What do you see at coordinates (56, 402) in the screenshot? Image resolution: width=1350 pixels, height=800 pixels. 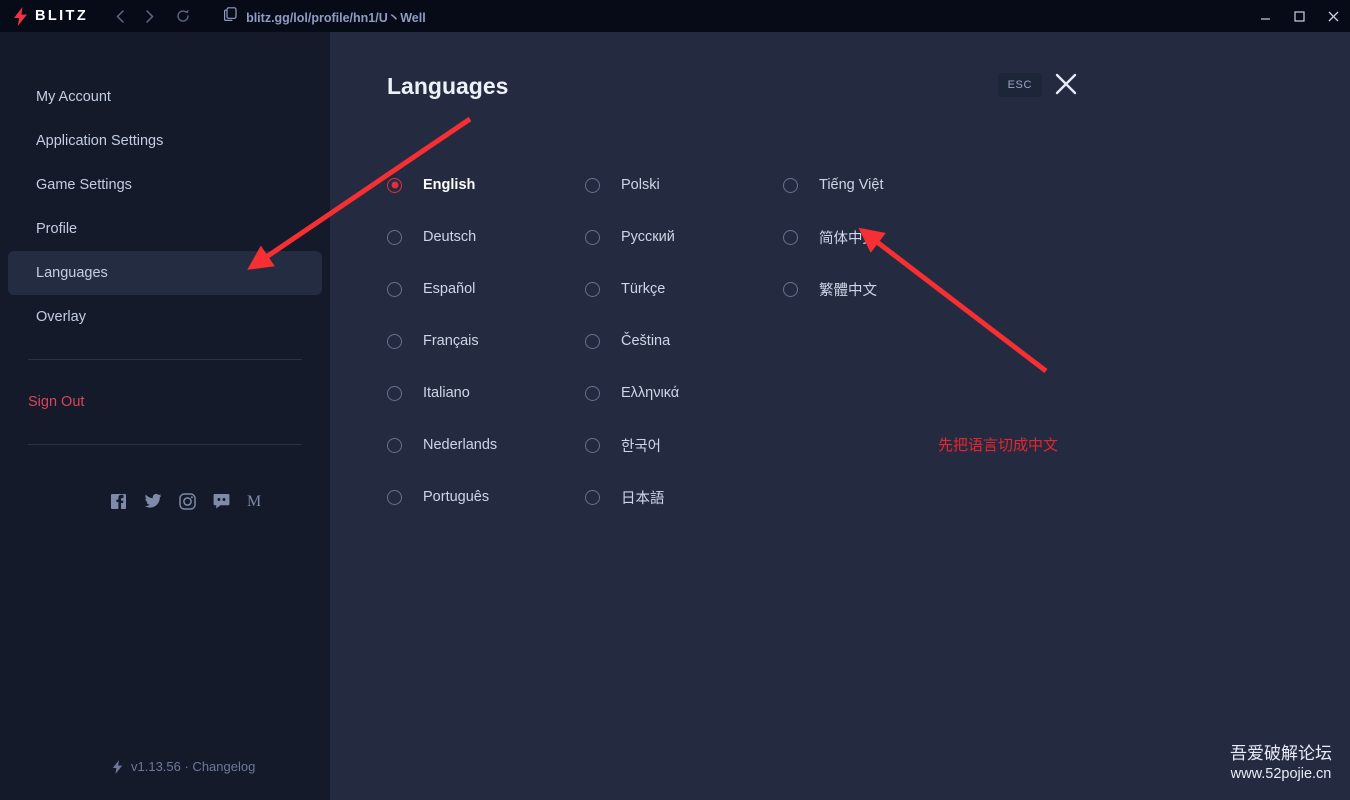 I see `sign-out-label: Sign Out` at bounding box center [56, 402].